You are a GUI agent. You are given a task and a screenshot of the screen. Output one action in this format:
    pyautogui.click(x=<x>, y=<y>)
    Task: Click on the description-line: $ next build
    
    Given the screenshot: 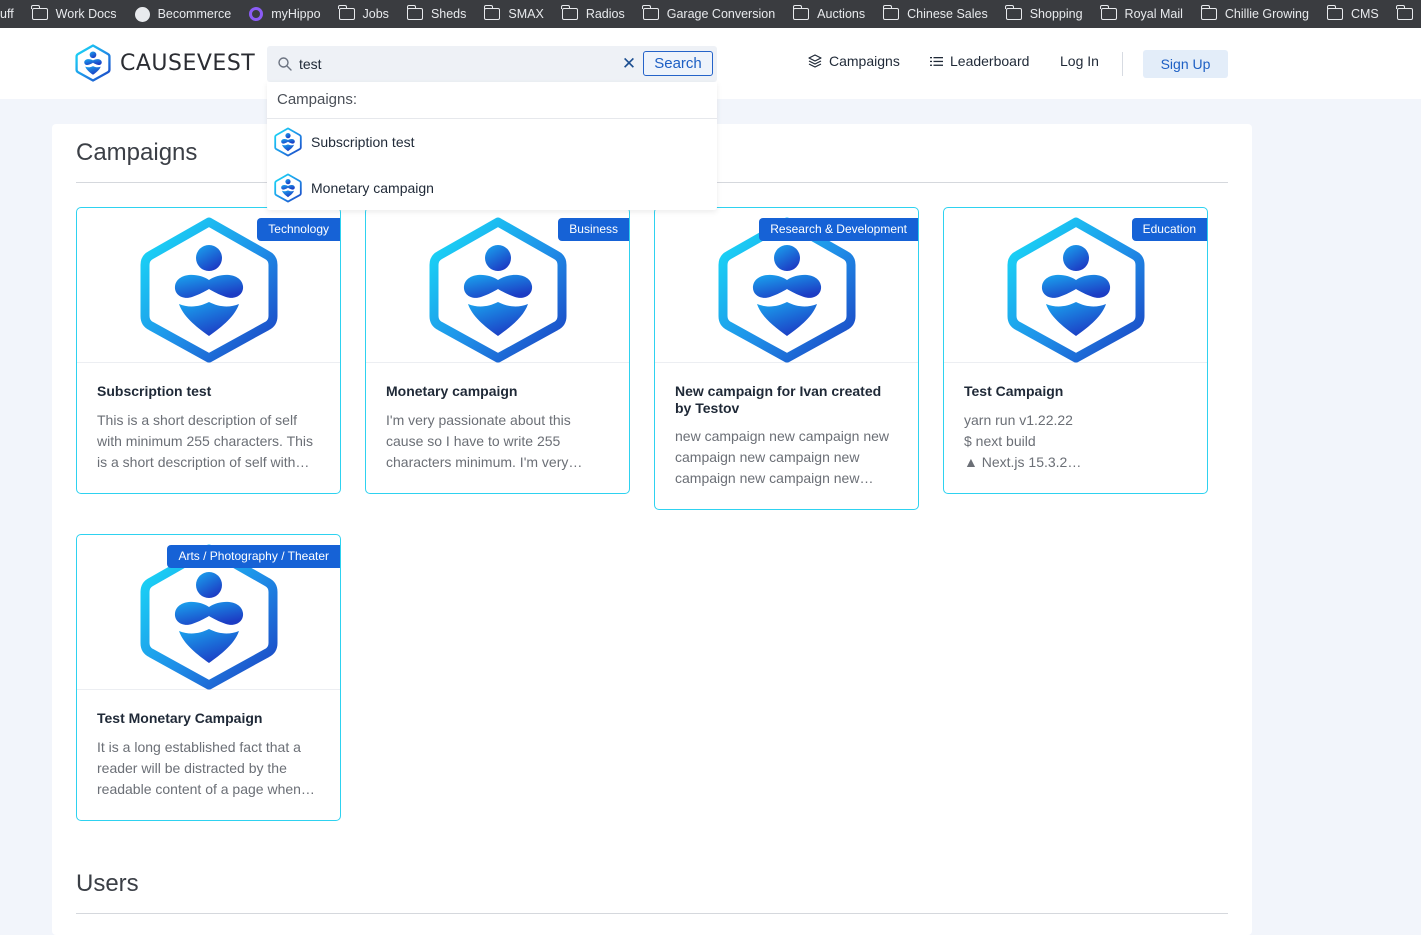 What is the action you would take?
    pyautogui.click(x=1000, y=441)
    